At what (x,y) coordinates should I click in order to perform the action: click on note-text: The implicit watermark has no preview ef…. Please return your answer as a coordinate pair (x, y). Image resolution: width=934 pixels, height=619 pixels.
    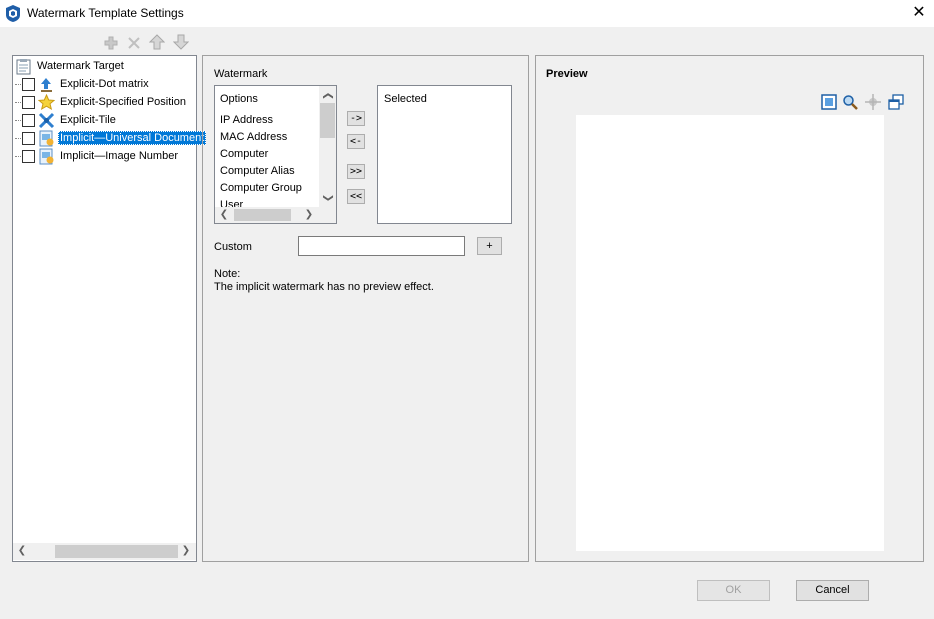
    Looking at the image, I should click on (324, 287).